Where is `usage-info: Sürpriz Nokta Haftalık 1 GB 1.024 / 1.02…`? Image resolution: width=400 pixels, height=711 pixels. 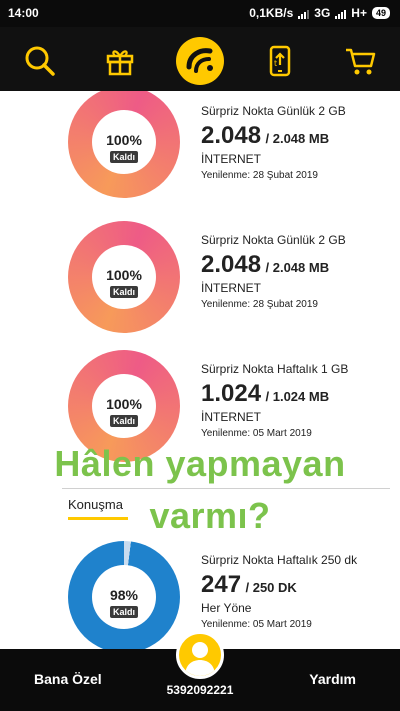 usage-info: Sürpriz Nokta Haftalık 1 GB 1.024 / 1.02… is located at coordinates (274, 400).